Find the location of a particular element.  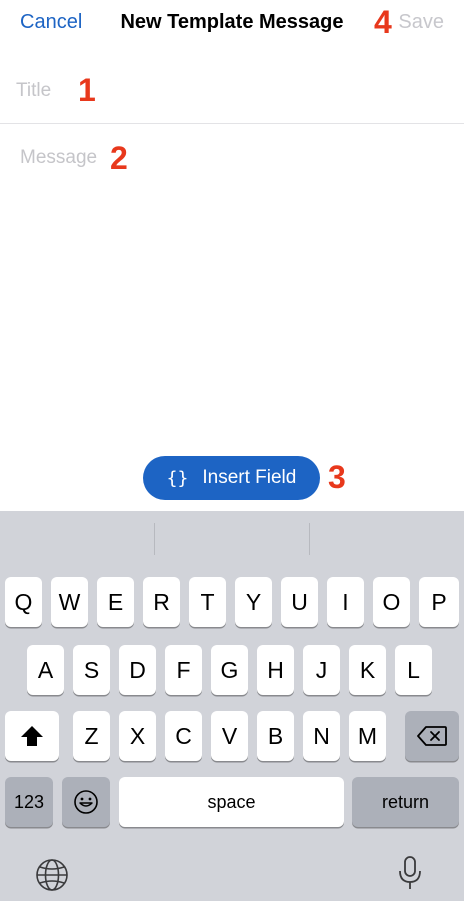

annotation-1: 1 is located at coordinates (87, 90).